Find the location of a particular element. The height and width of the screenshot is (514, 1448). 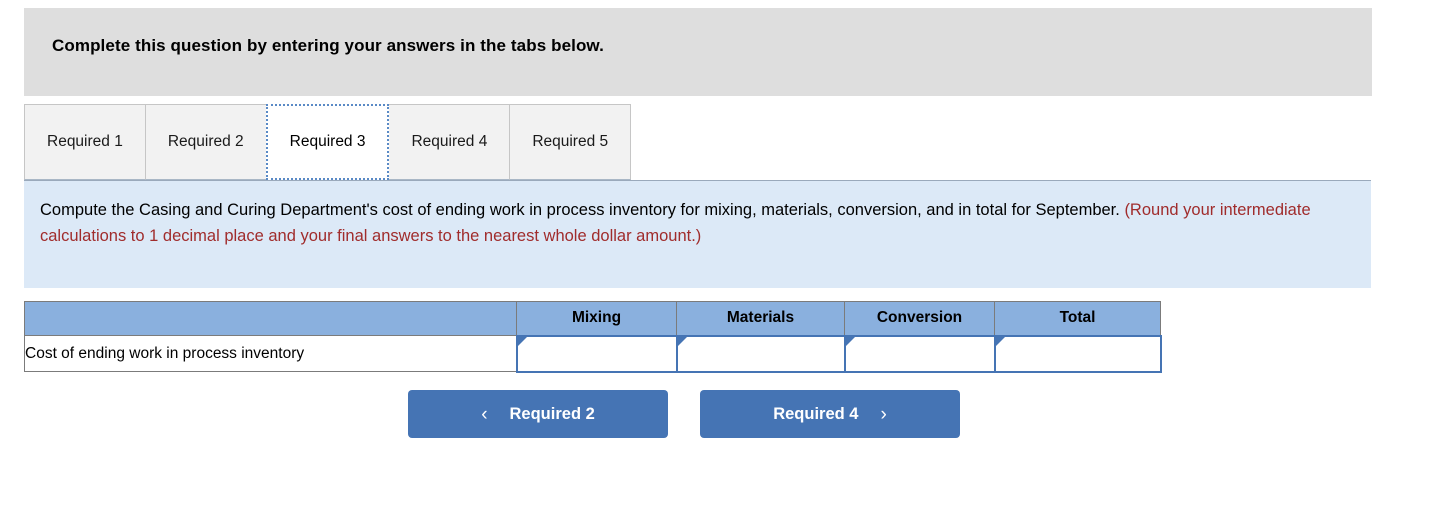

column-header-conversion: Conversion is located at coordinates (919, 318).